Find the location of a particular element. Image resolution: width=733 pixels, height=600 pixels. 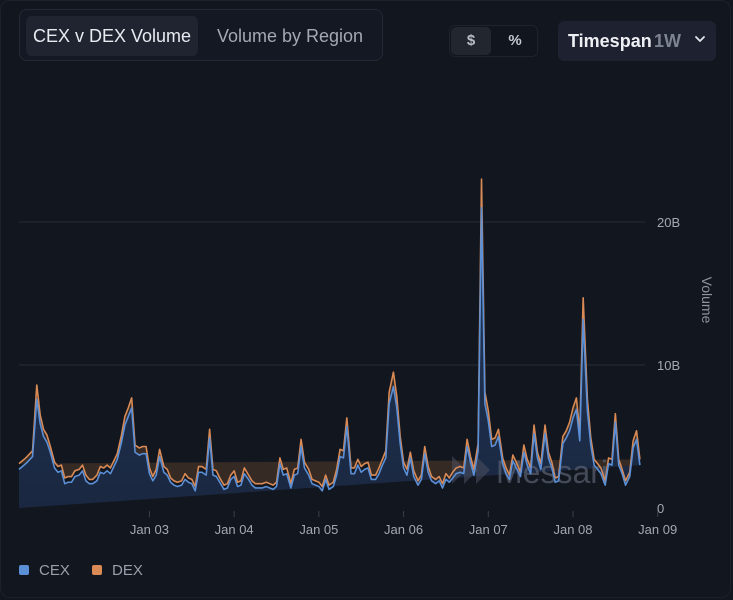

legend-label-cex: CEX is located at coordinates (54, 570).